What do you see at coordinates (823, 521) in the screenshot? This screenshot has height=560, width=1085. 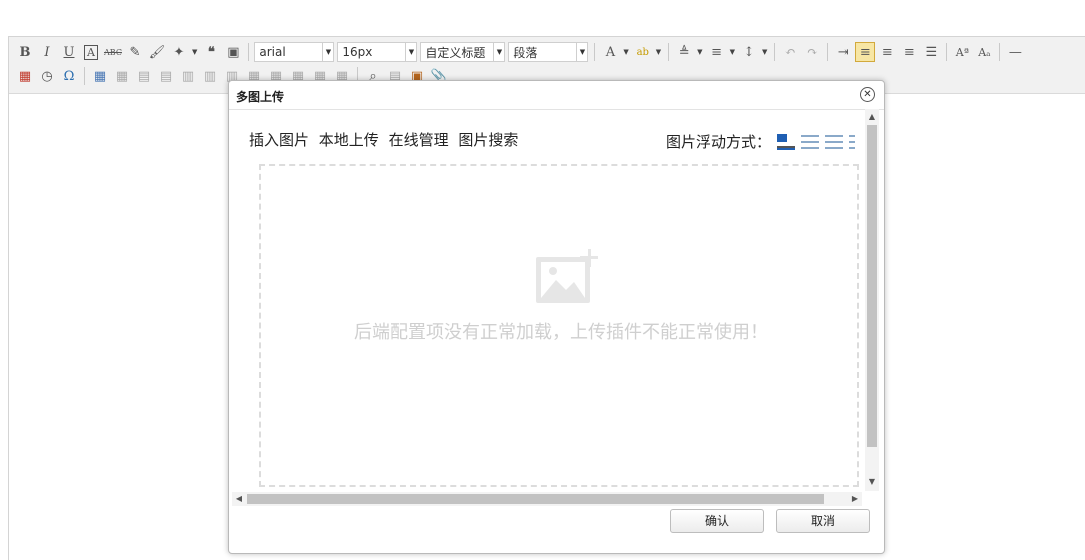 I see `cancel-button: 取消` at bounding box center [823, 521].